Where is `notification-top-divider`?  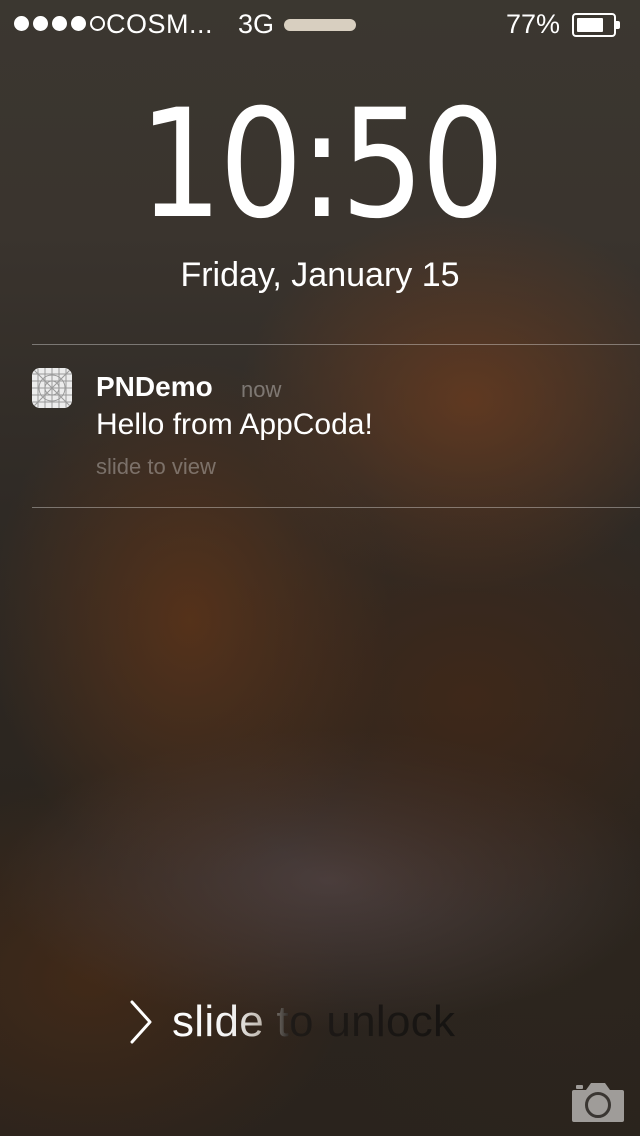 notification-top-divider is located at coordinates (336, 344).